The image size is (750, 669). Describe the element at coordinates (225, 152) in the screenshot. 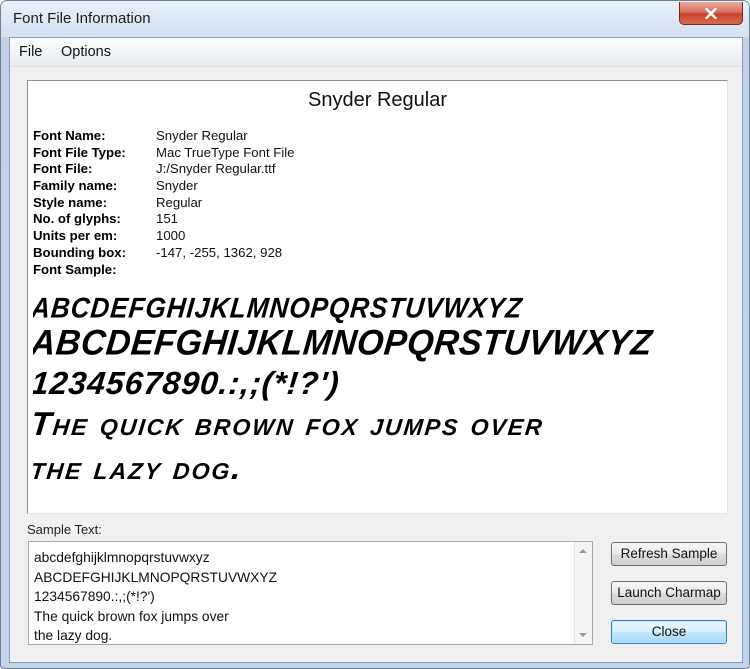

I see `property-value: Mac TrueType Font File` at that location.